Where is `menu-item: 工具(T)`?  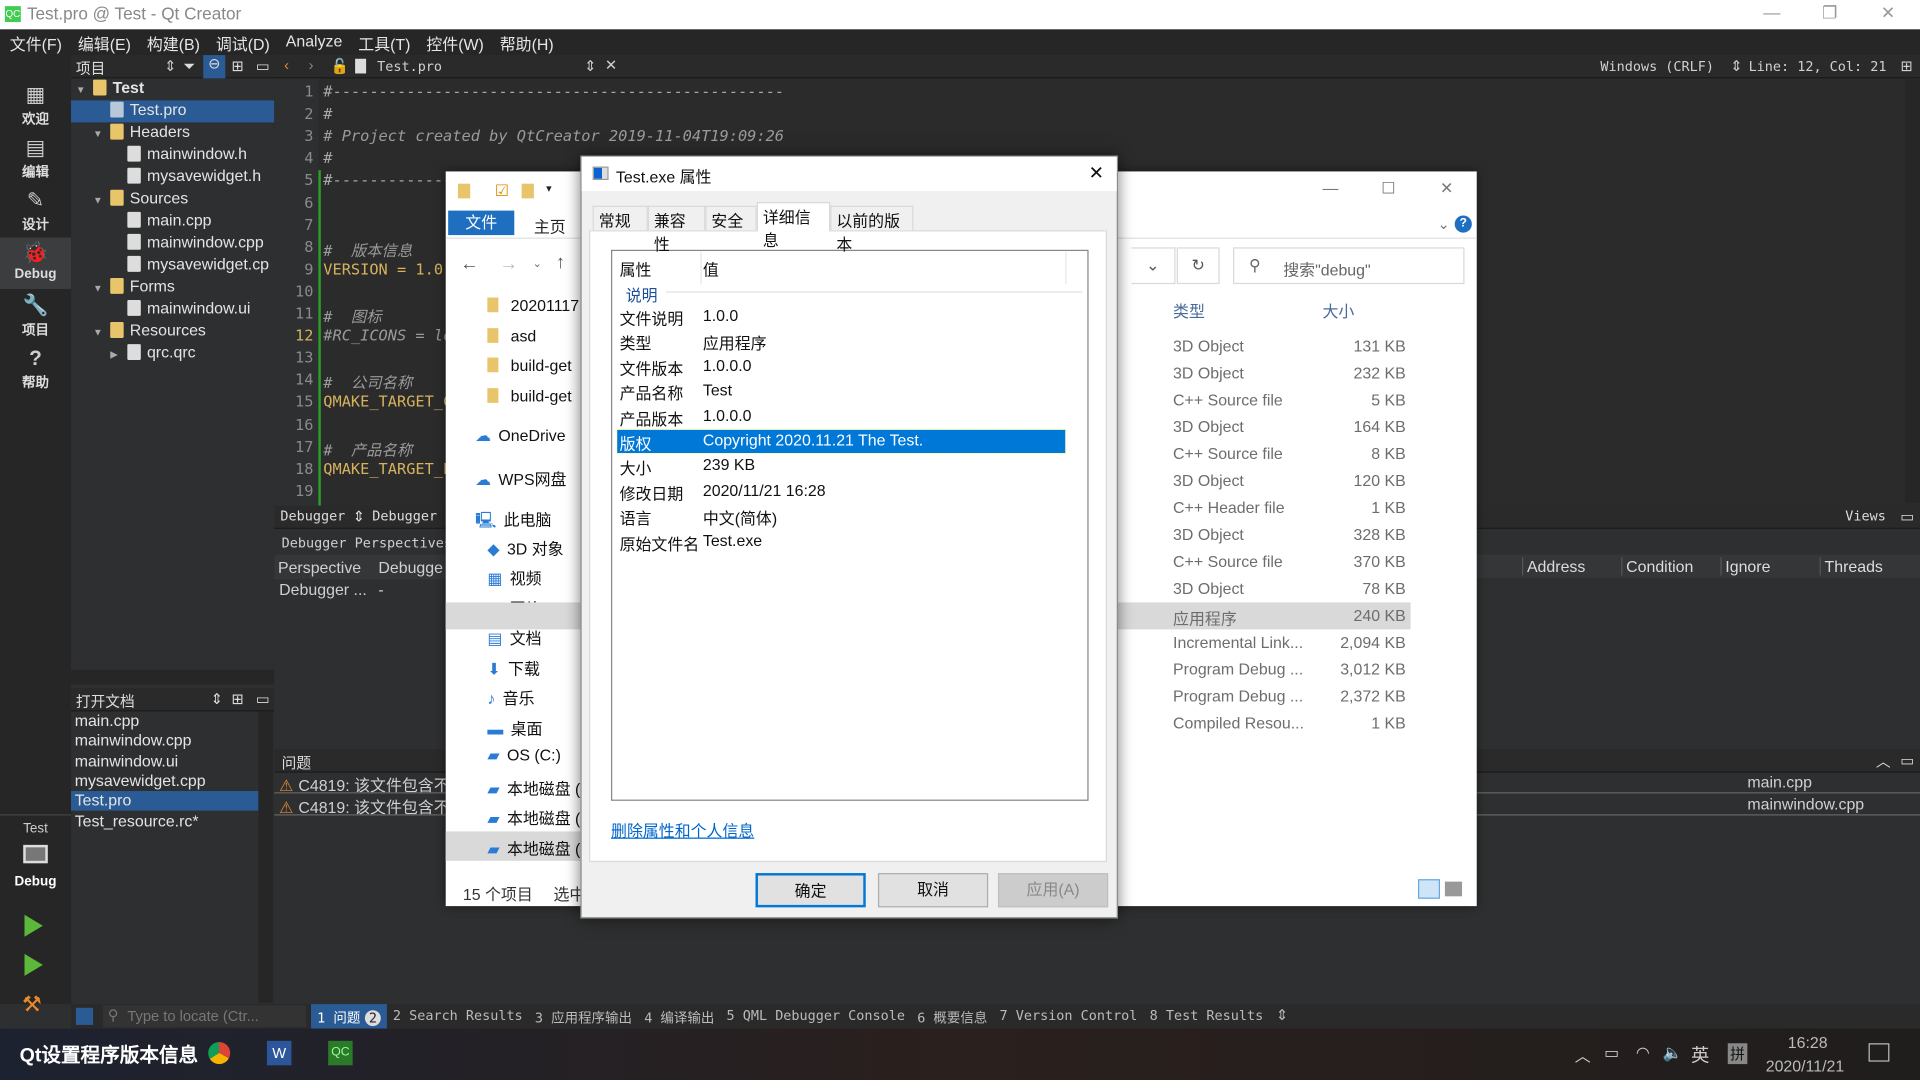 menu-item: 工具(T) is located at coordinates (382, 42).